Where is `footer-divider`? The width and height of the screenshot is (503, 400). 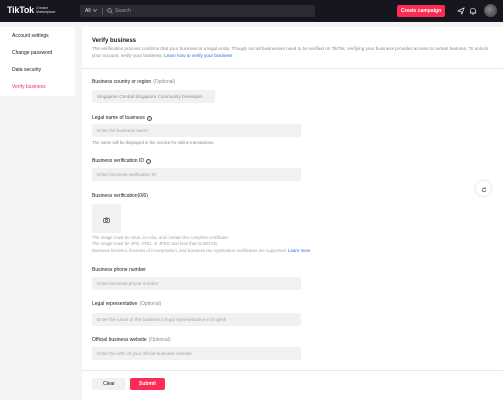 footer-divider is located at coordinates (292, 370).